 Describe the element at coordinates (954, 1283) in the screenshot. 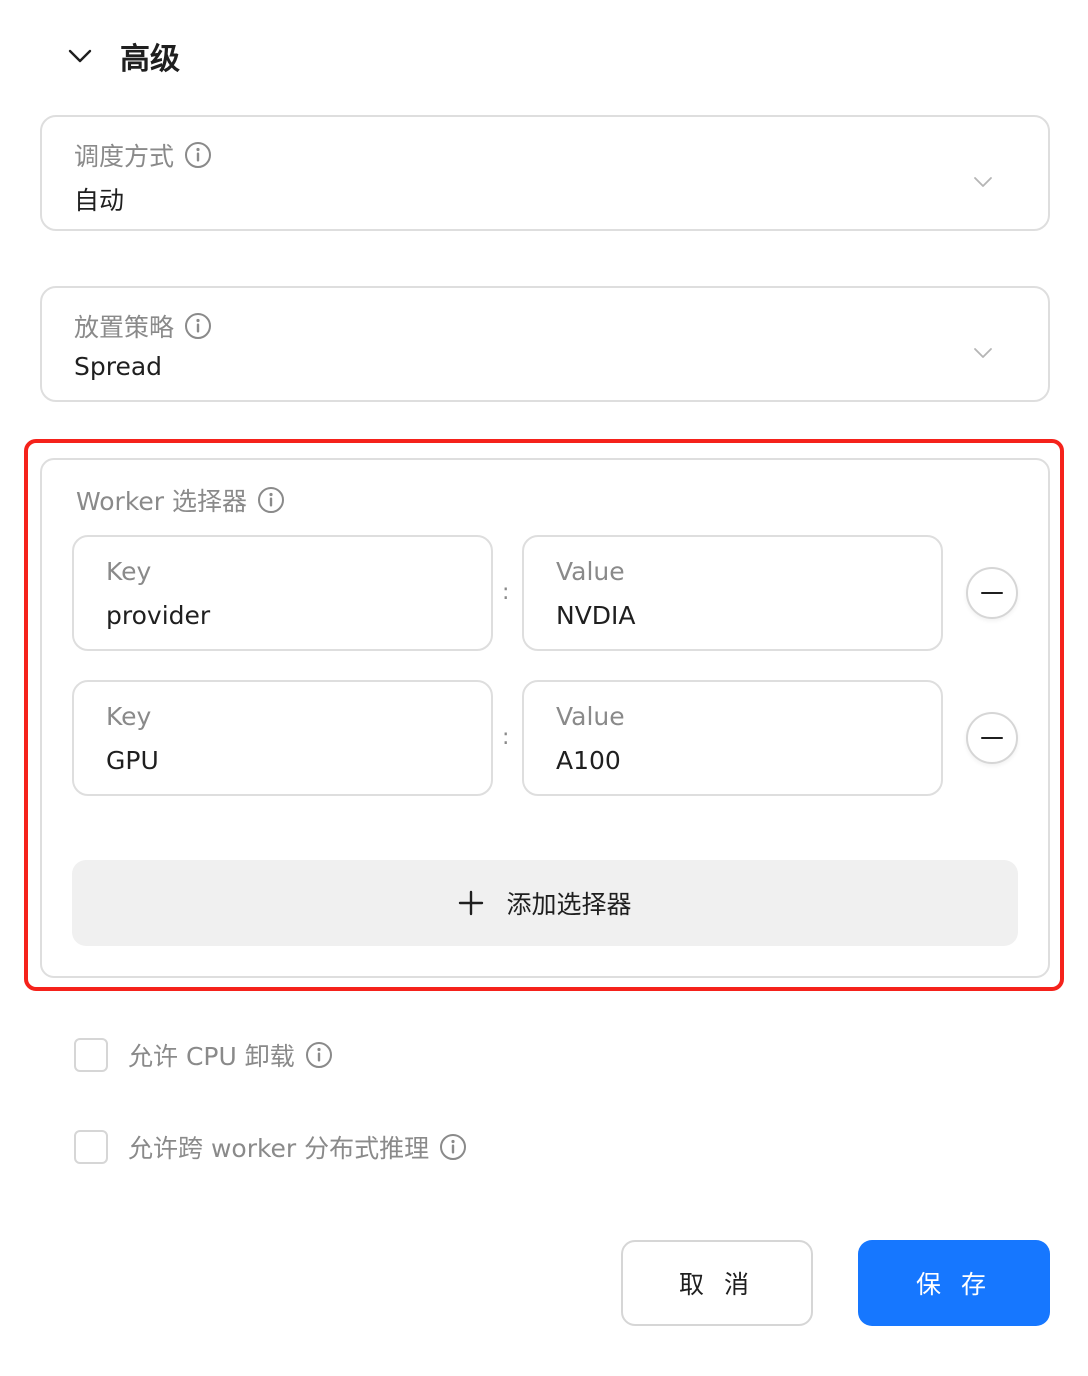

I see `save-button: 保 存` at that location.